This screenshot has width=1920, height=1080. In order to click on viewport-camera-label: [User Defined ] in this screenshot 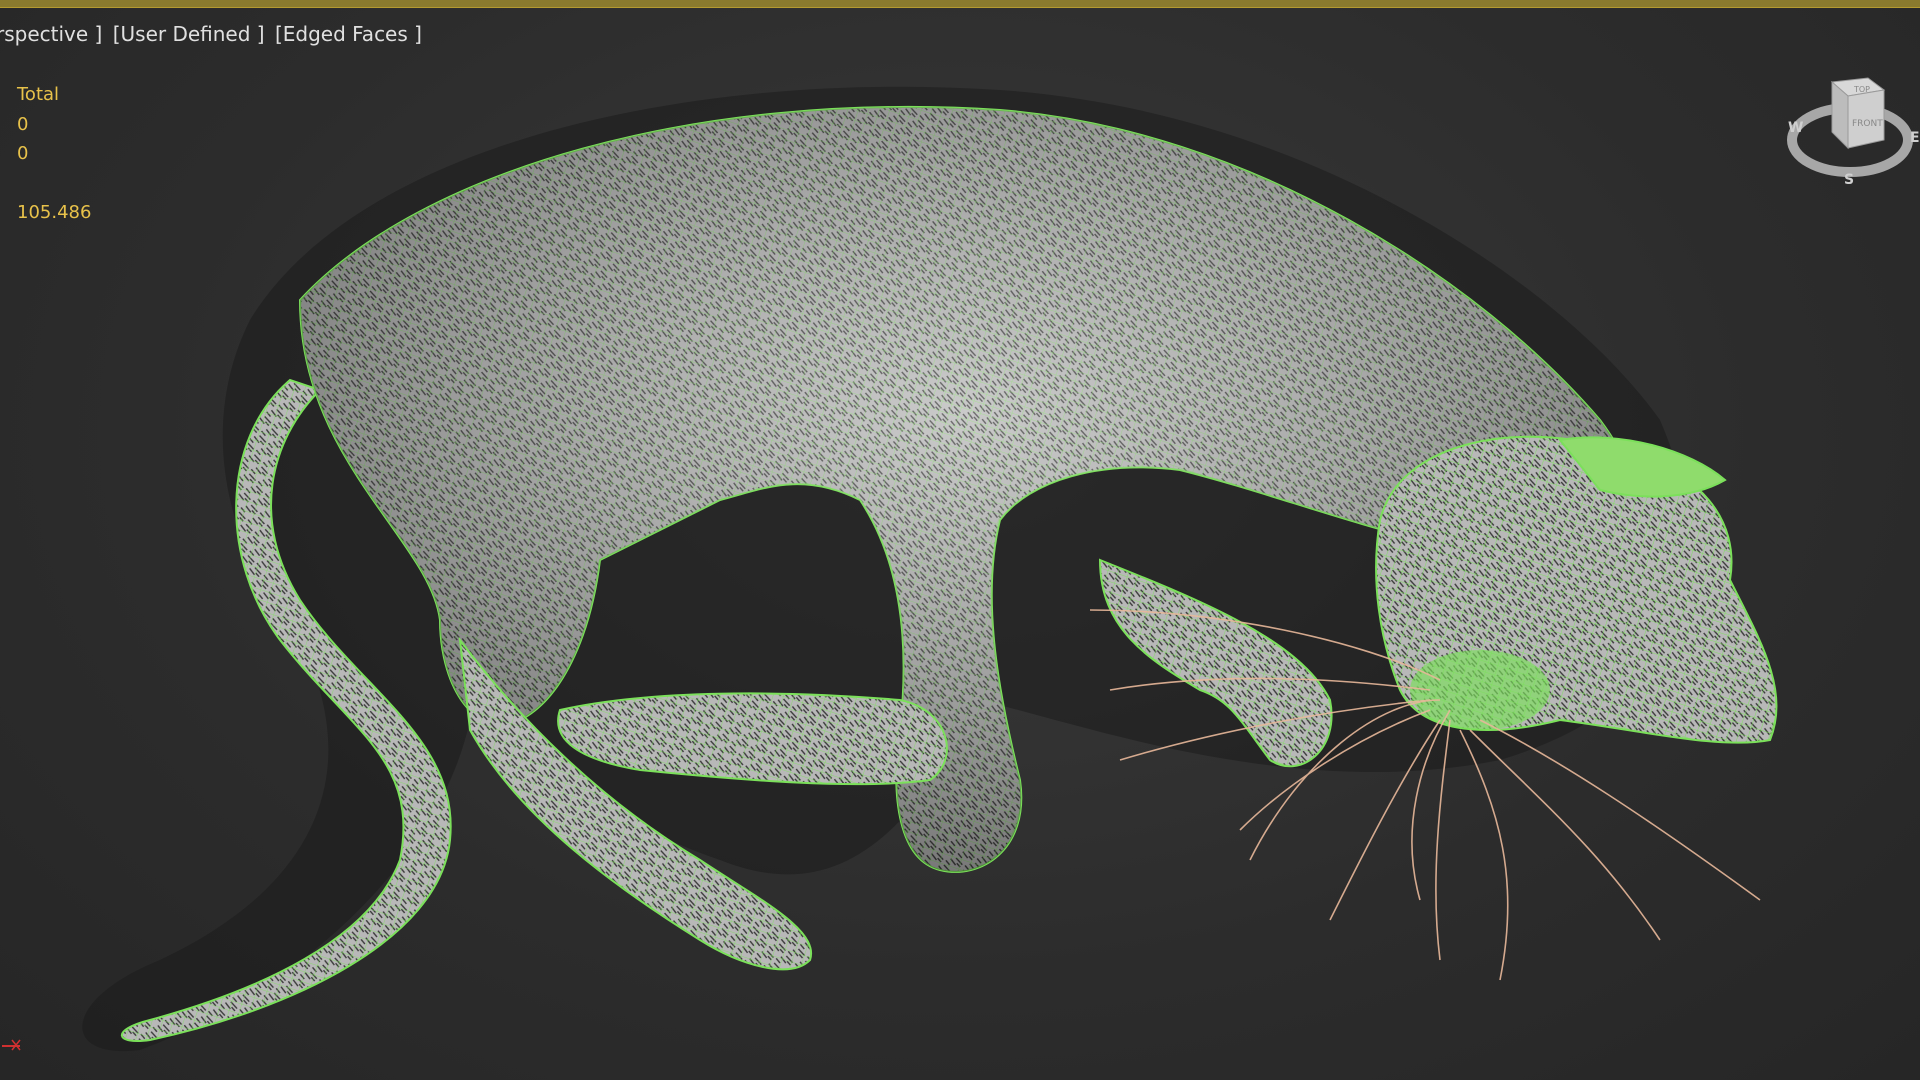, I will do `click(189, 34)`.